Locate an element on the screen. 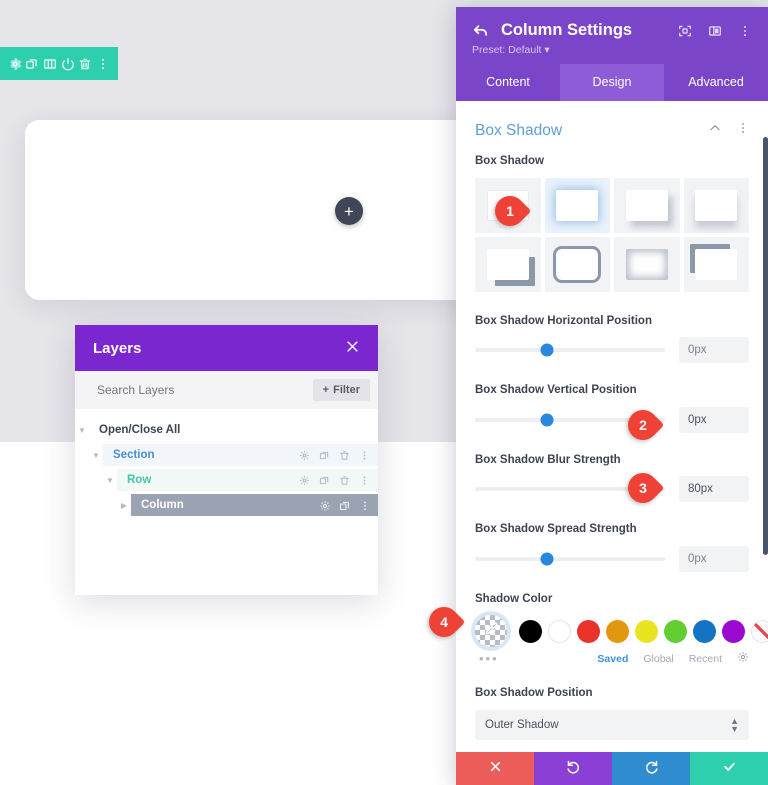 This screenshot has width=768, height=785. swatch-yellow is located at coordinates (646, 631).